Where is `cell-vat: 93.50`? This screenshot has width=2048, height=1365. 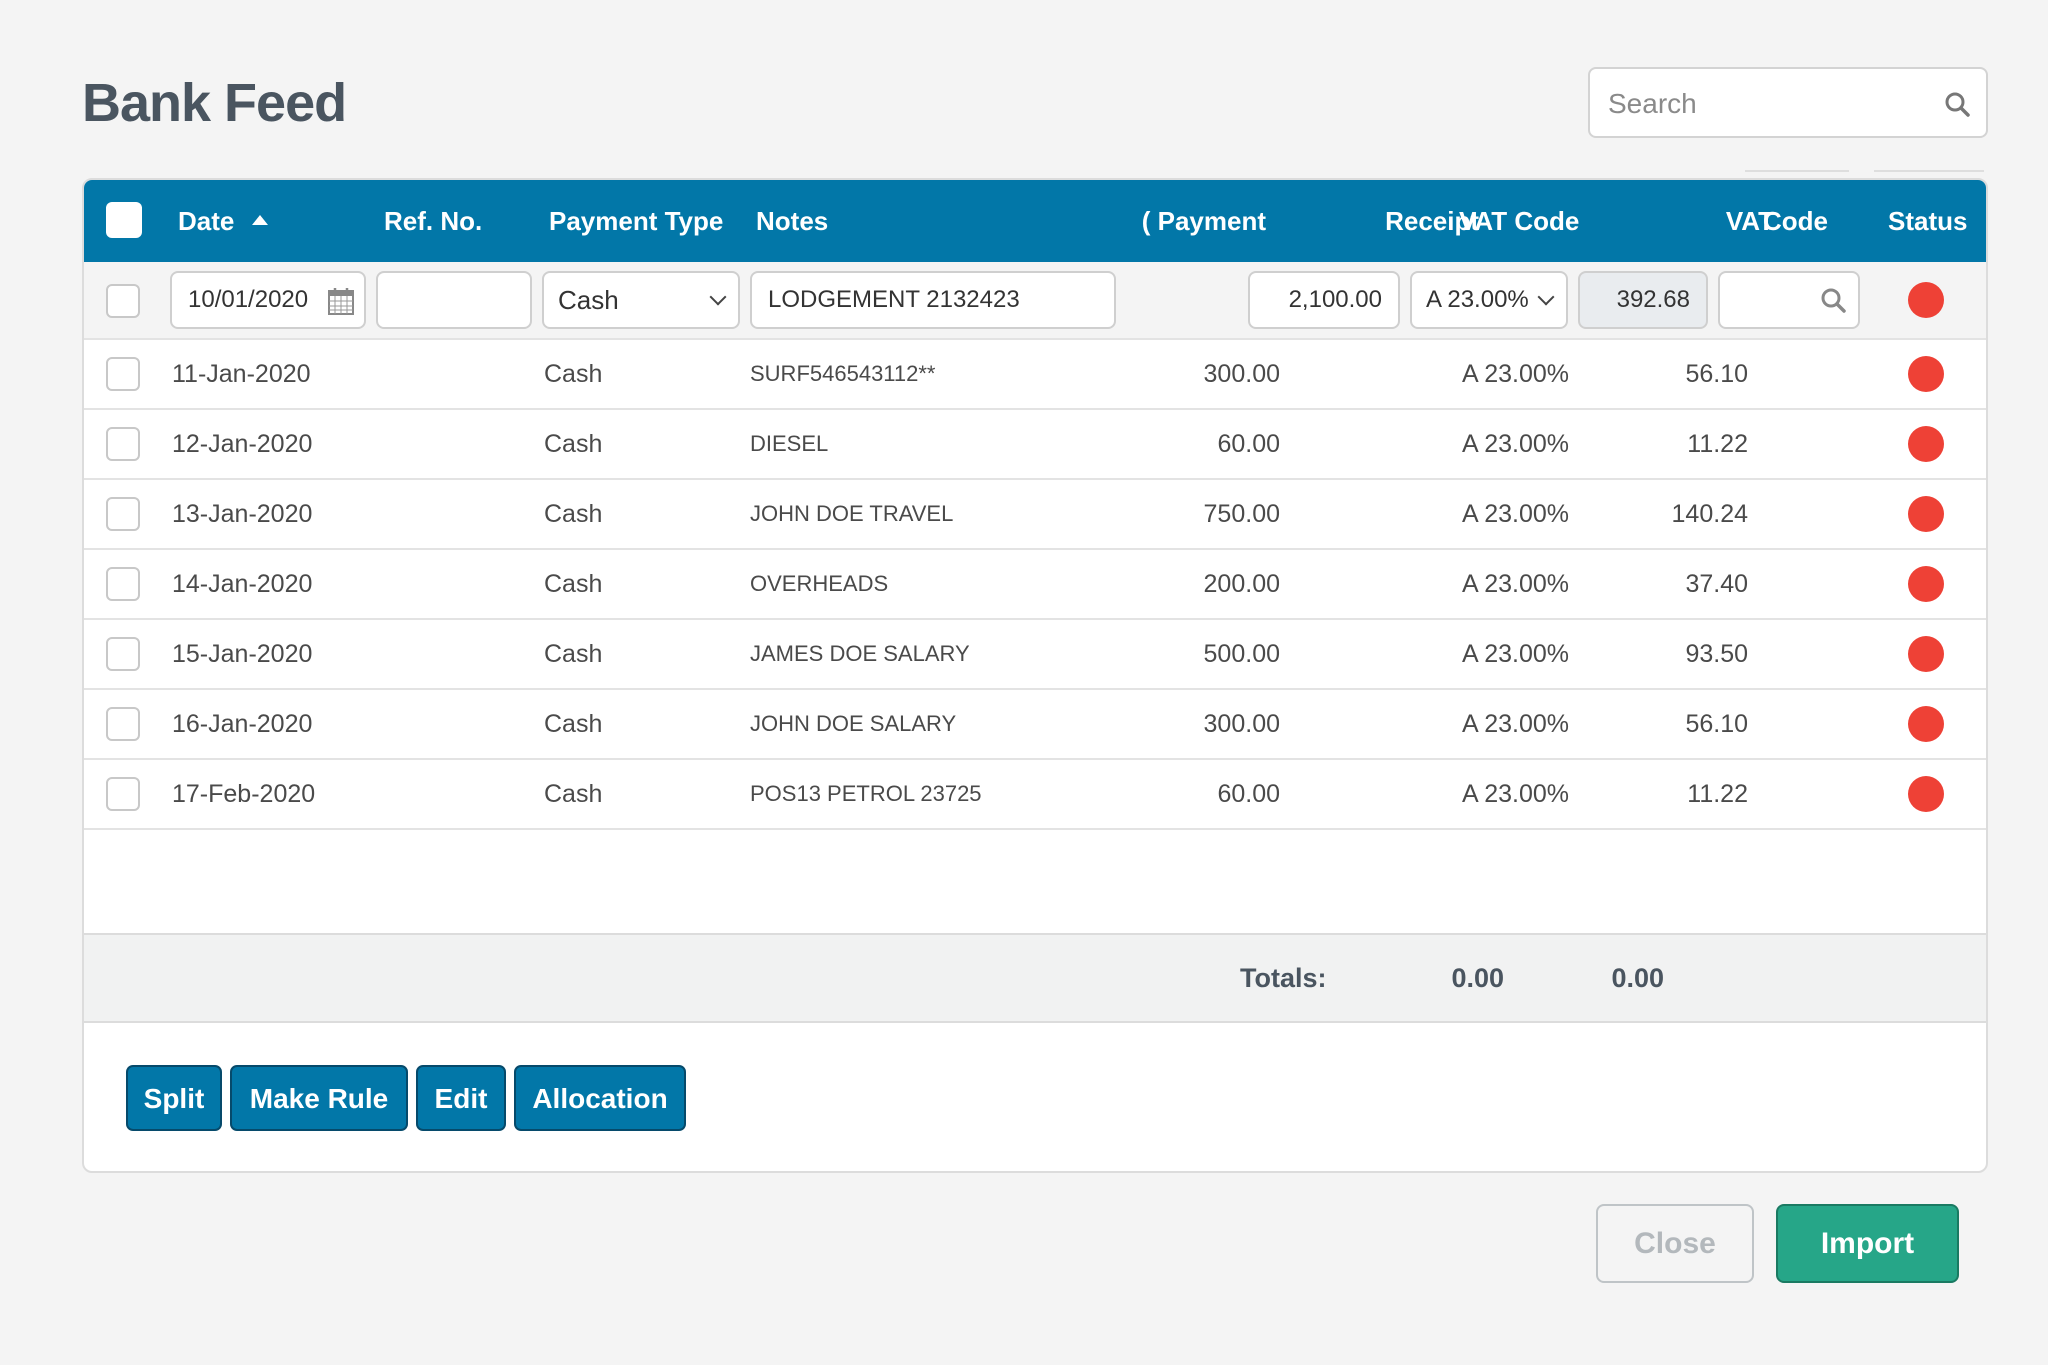 cell-vat: 93.50 is located at coordinates (1716, 654).